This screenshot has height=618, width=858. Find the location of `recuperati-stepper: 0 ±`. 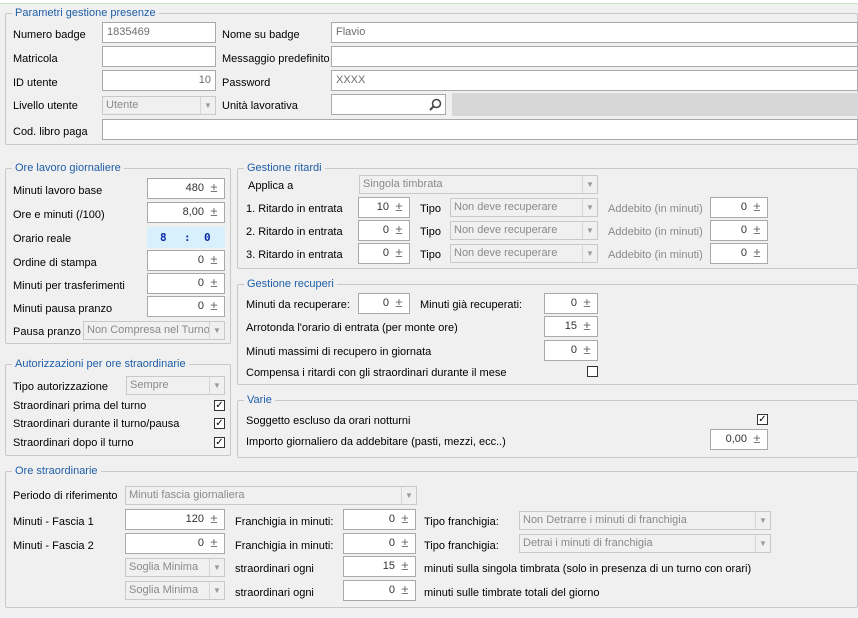

recuperati-stepper: 0 ± is located at coordinates (571, 303).